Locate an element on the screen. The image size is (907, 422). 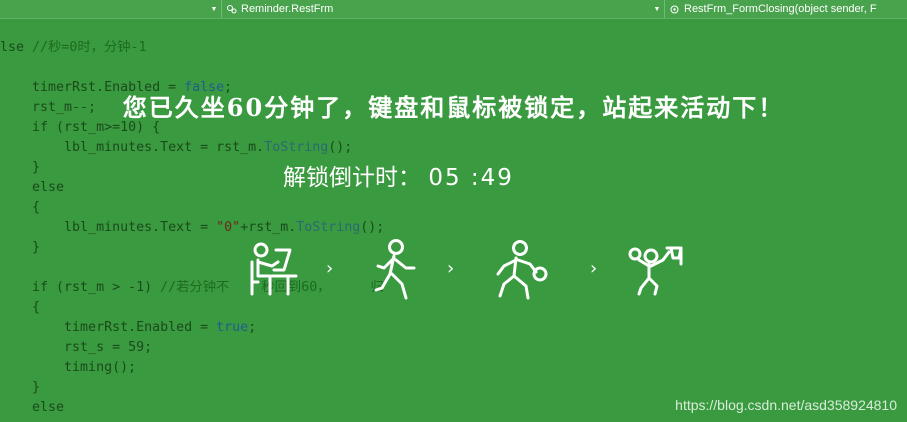
project-combo: ▼ is located at coordinates (111, 9).